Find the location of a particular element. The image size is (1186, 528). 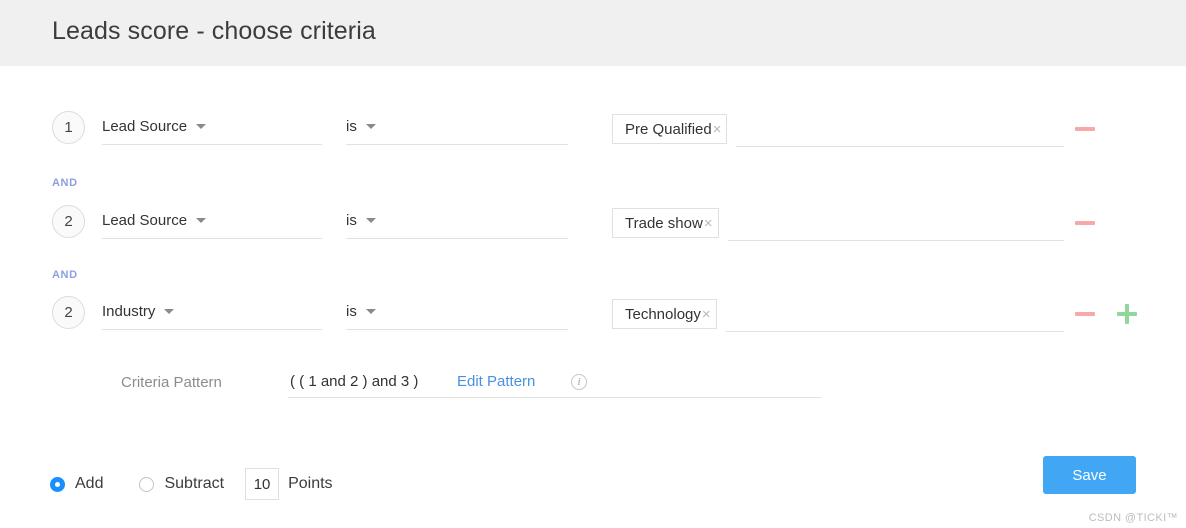

value-chip: Technology × is located at coordinates (664, 314).